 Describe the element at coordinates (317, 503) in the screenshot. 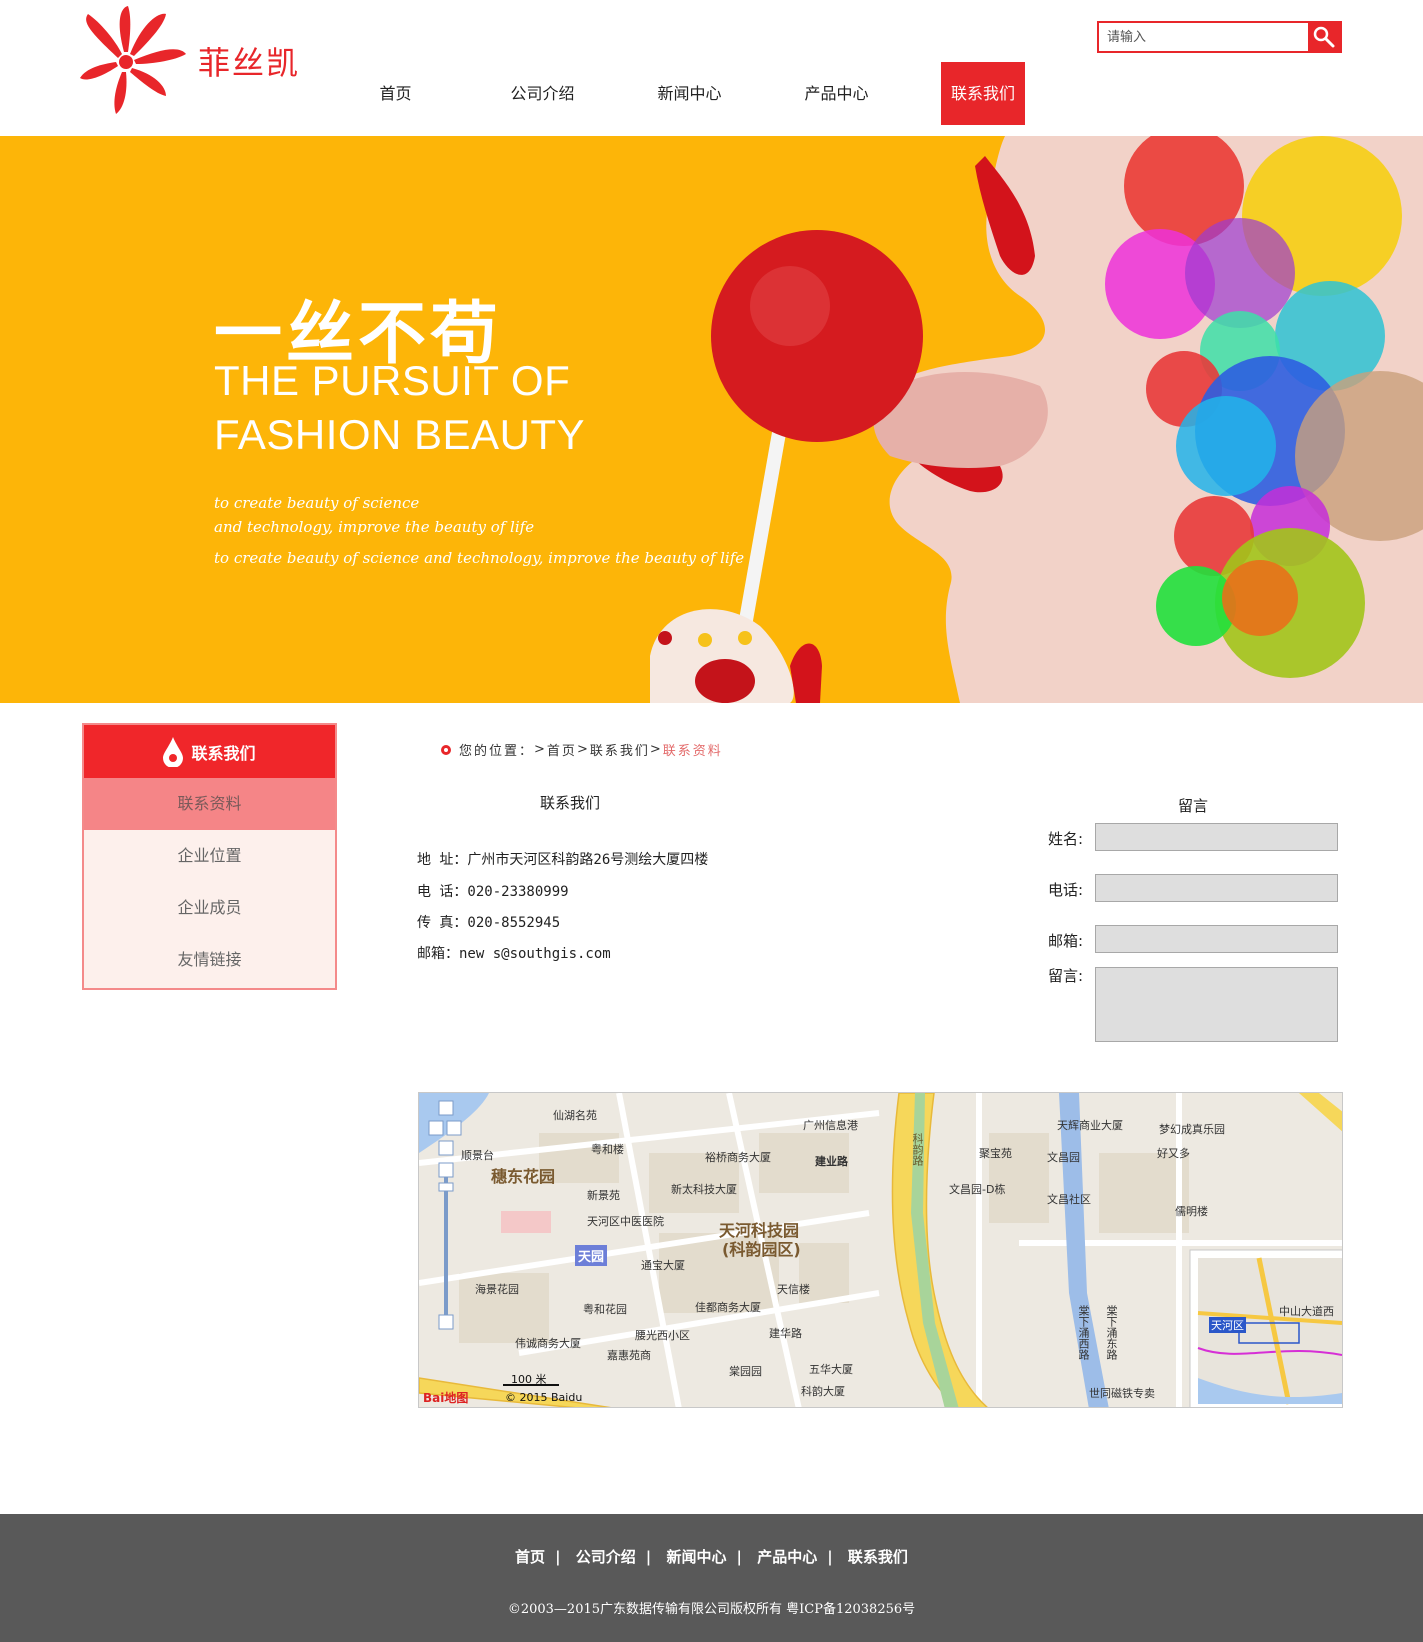

I see `banner-tagline-1: to create beauty of science` at that location.